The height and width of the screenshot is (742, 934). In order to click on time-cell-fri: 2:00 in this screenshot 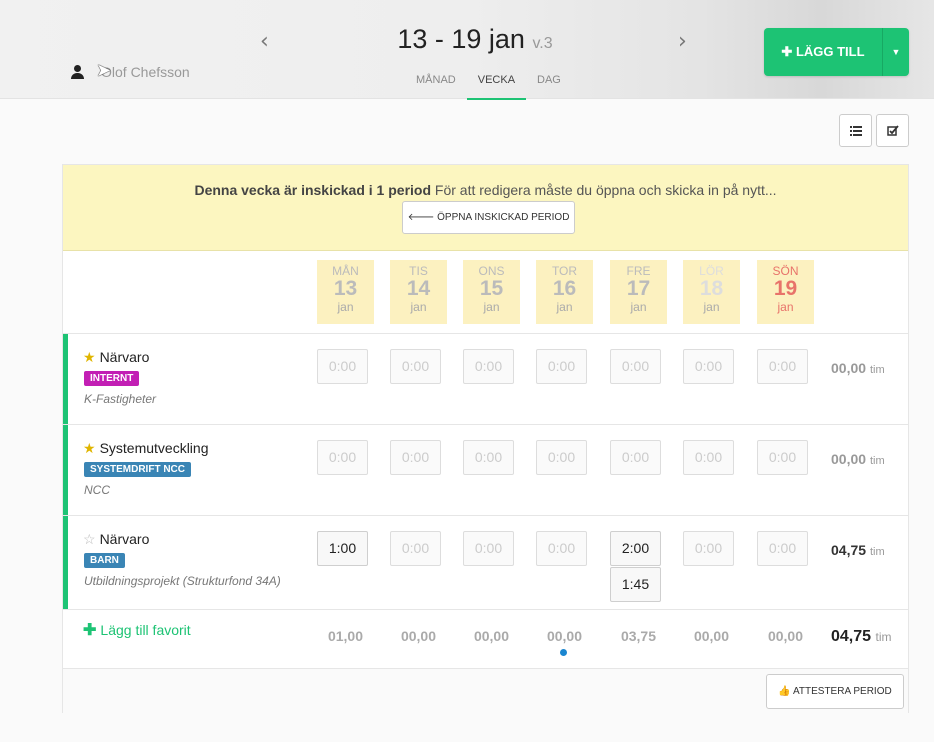, I will do `click(635, 548)`.